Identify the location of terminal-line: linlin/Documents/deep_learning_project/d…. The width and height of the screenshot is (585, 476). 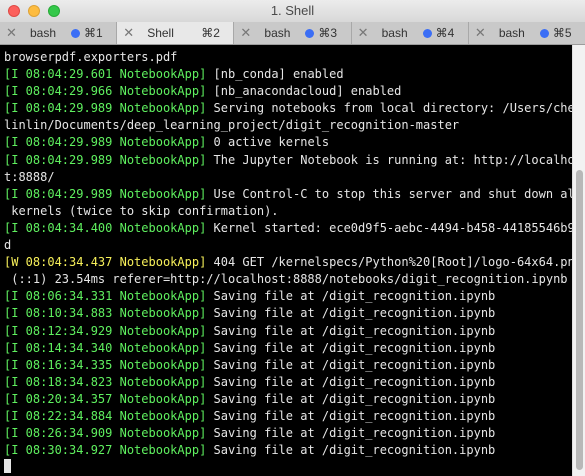
(288, 125).